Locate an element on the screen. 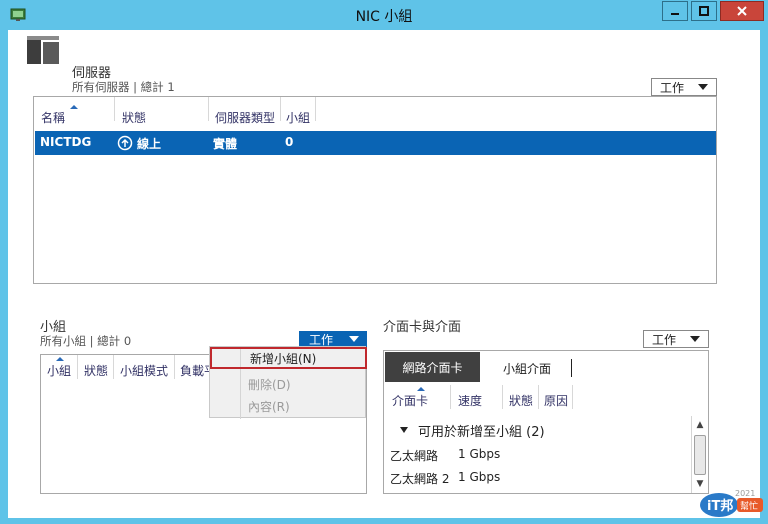 The width and height of the screenshot is (768, 524). column-header-reason: 原因 is located at coordinates (556, 400).